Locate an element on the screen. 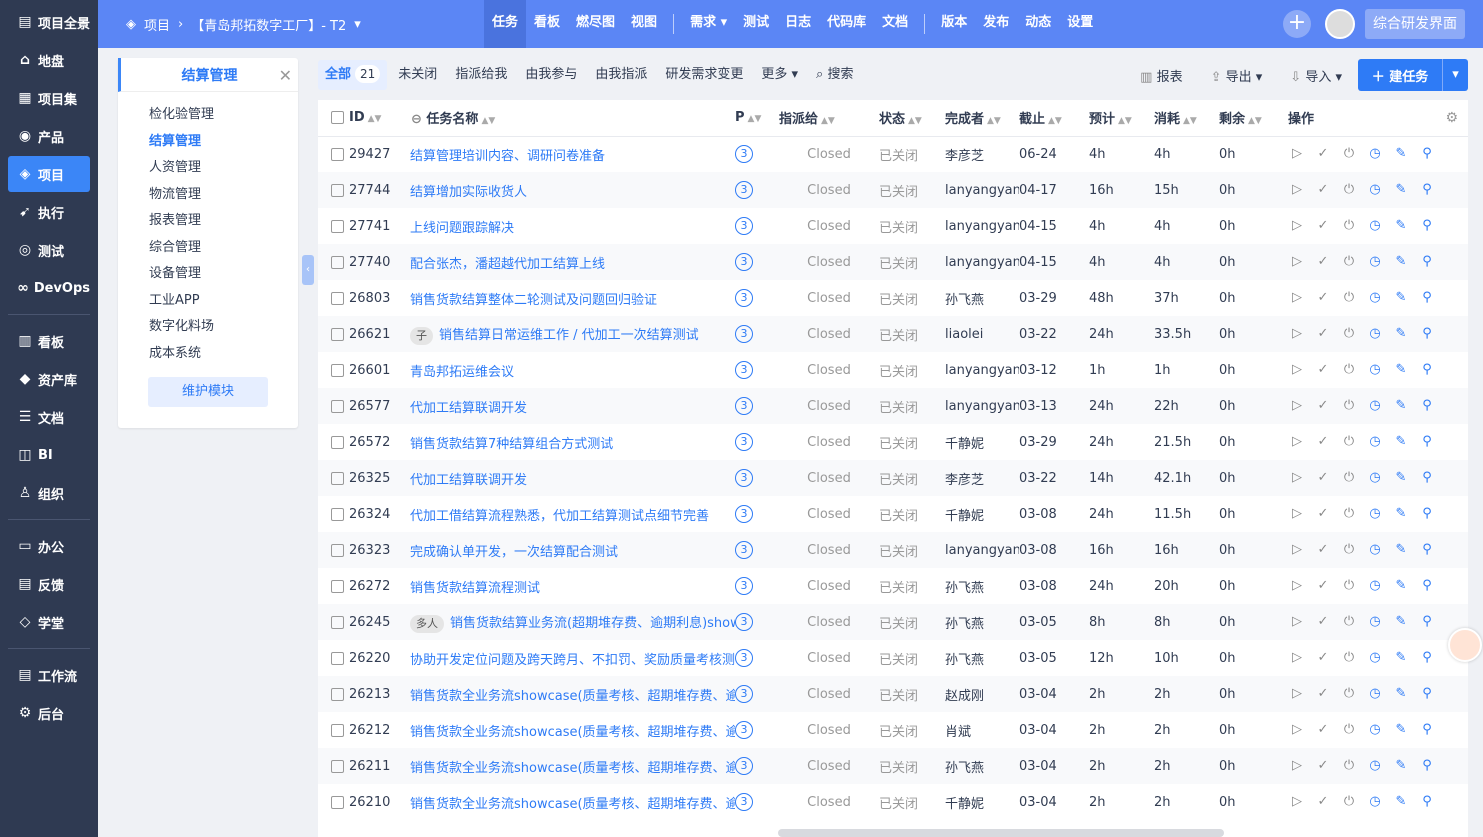 Image resolution: width=1483 pixels, height=837 pixels. user-avatar is located at coordinates (1340, 24).